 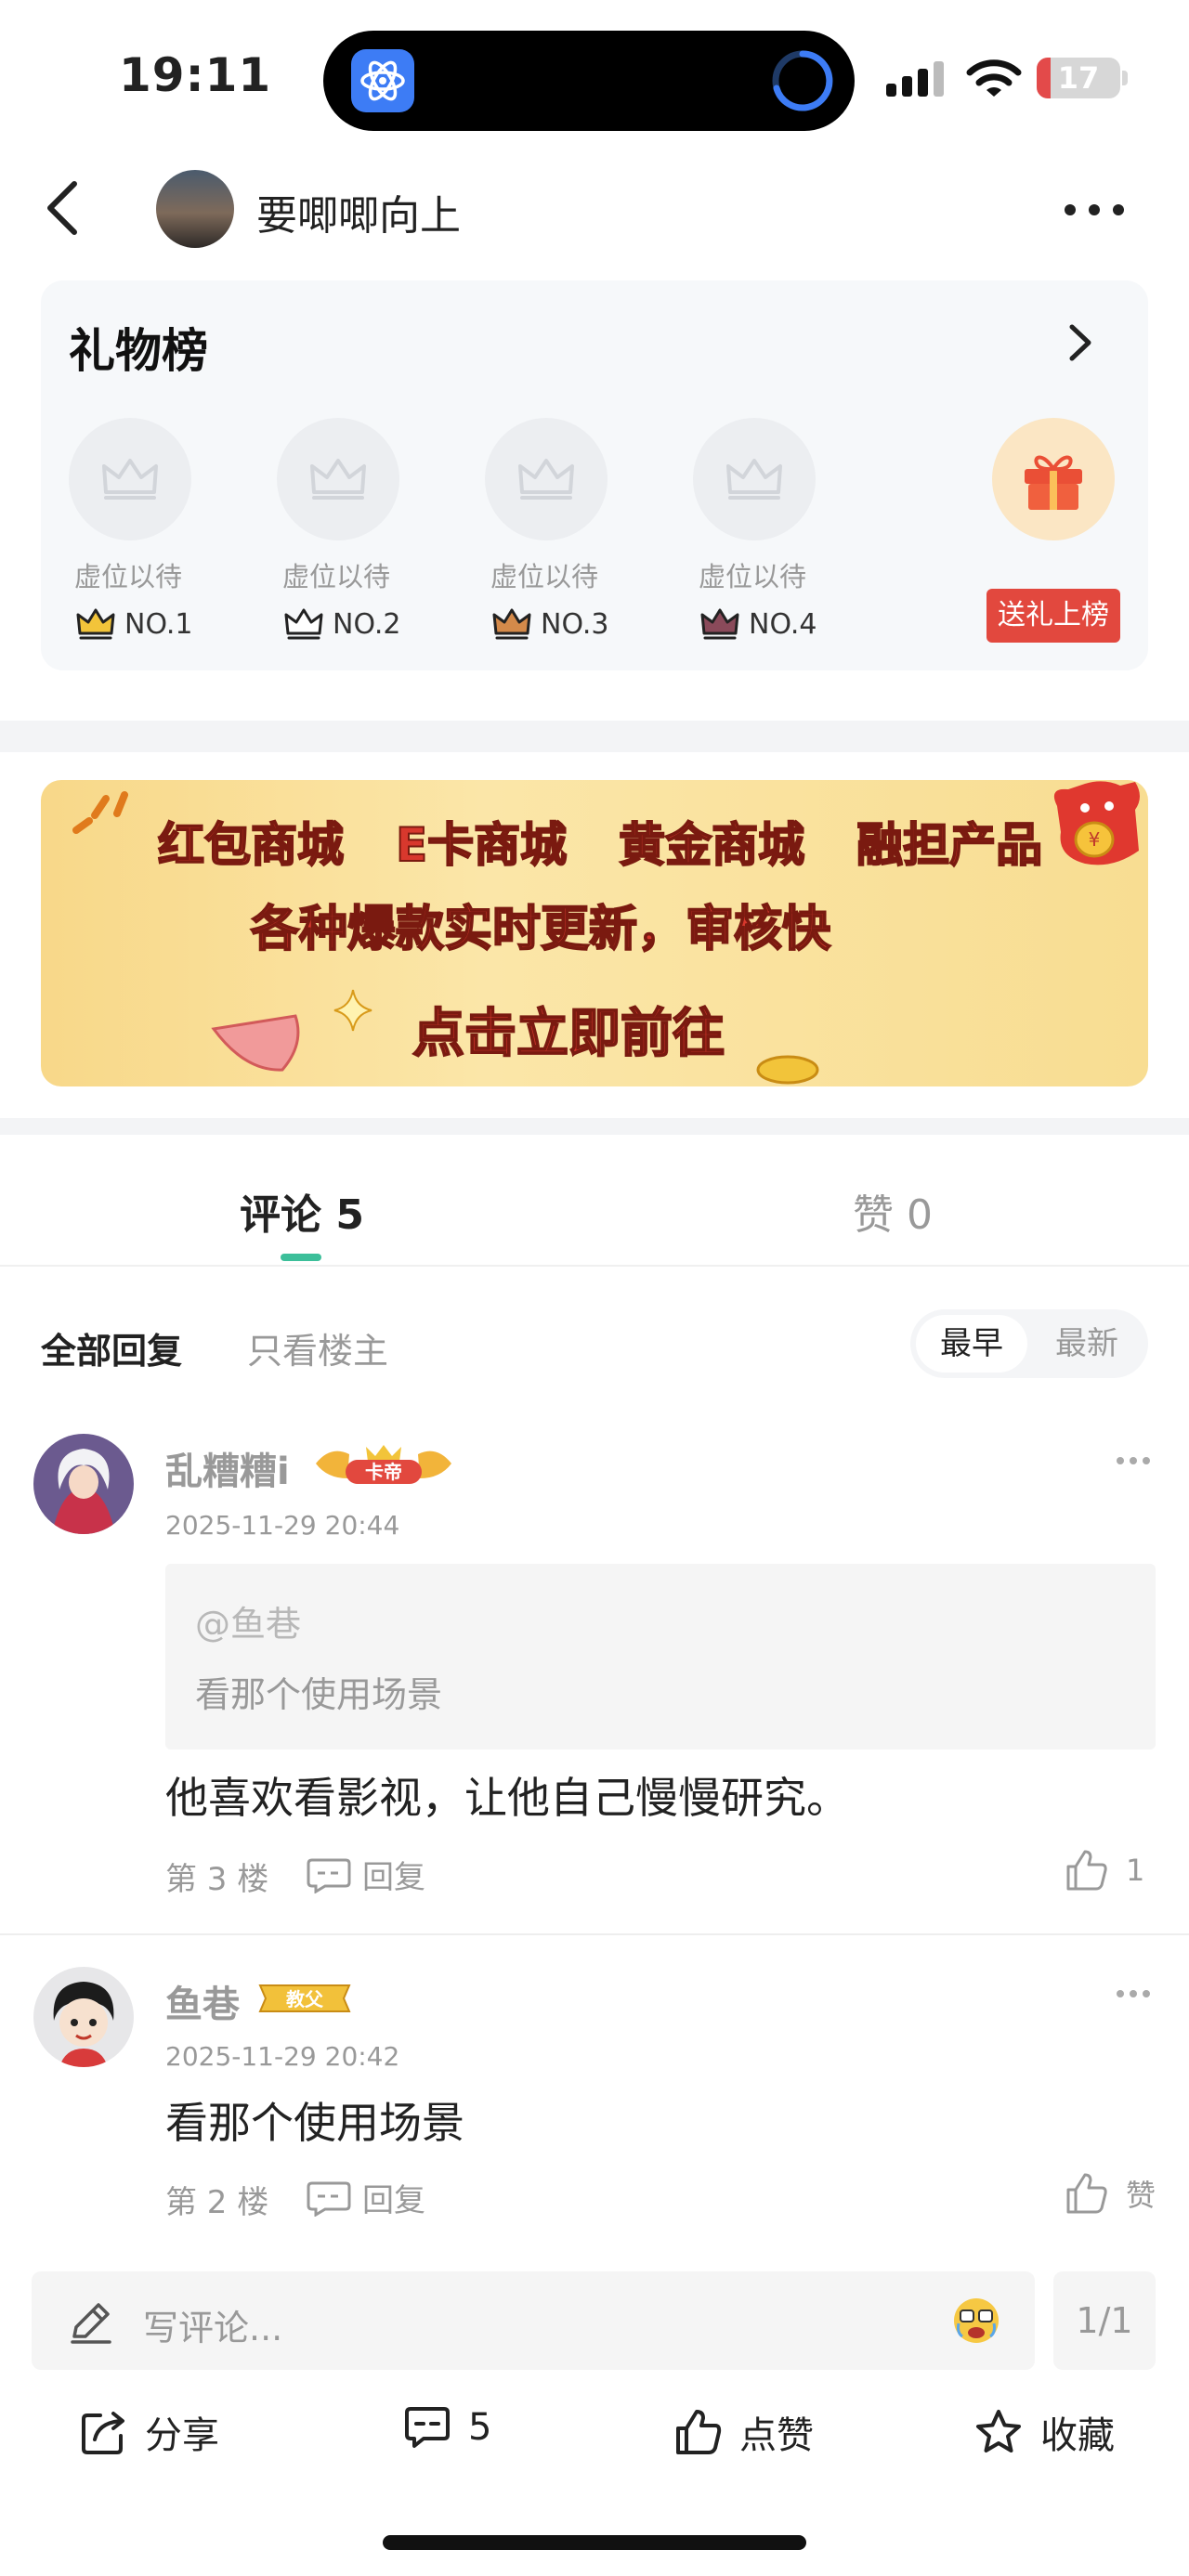 What do you see at coordinates (367, 624) in the screenshot?
I see `rank-text: NO.2` at bounding box center [367, 624].